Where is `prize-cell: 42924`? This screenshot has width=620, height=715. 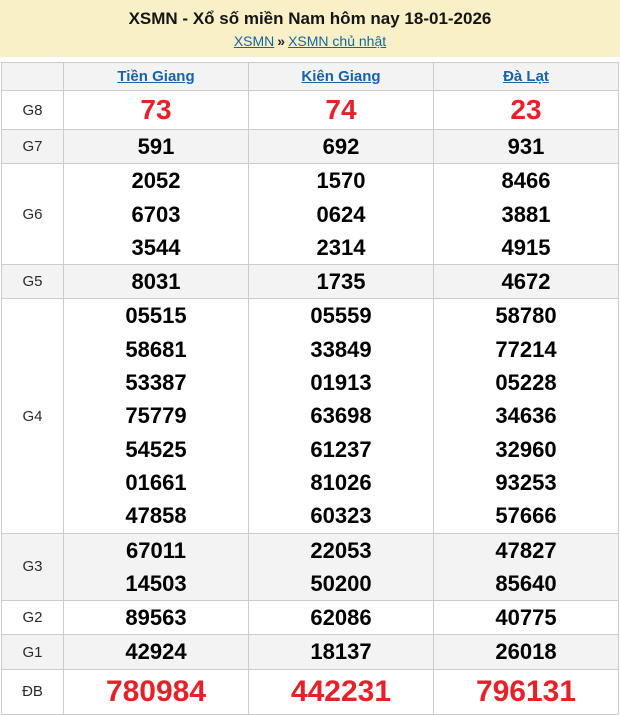 prize-cell: 42924 is located at coordinates (156, 652).